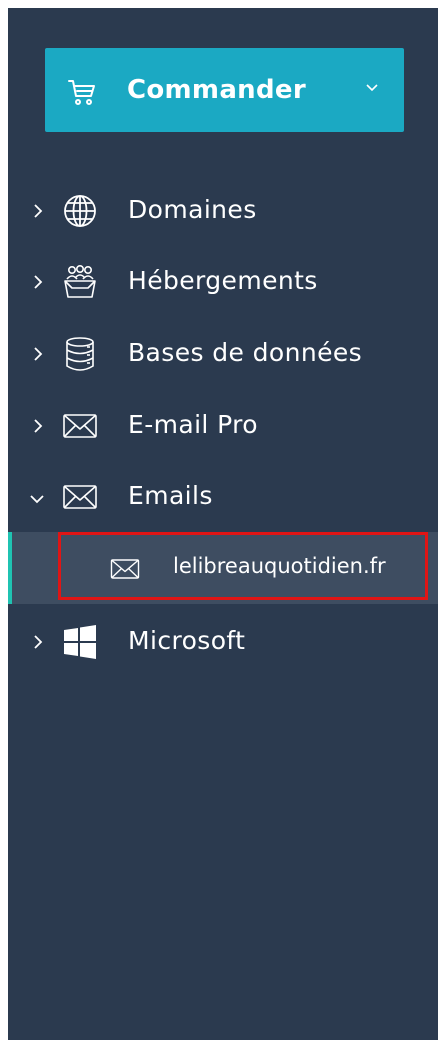  I want to click on sub-item-label: lelibreauquotidien.fr, so click(279, 566).